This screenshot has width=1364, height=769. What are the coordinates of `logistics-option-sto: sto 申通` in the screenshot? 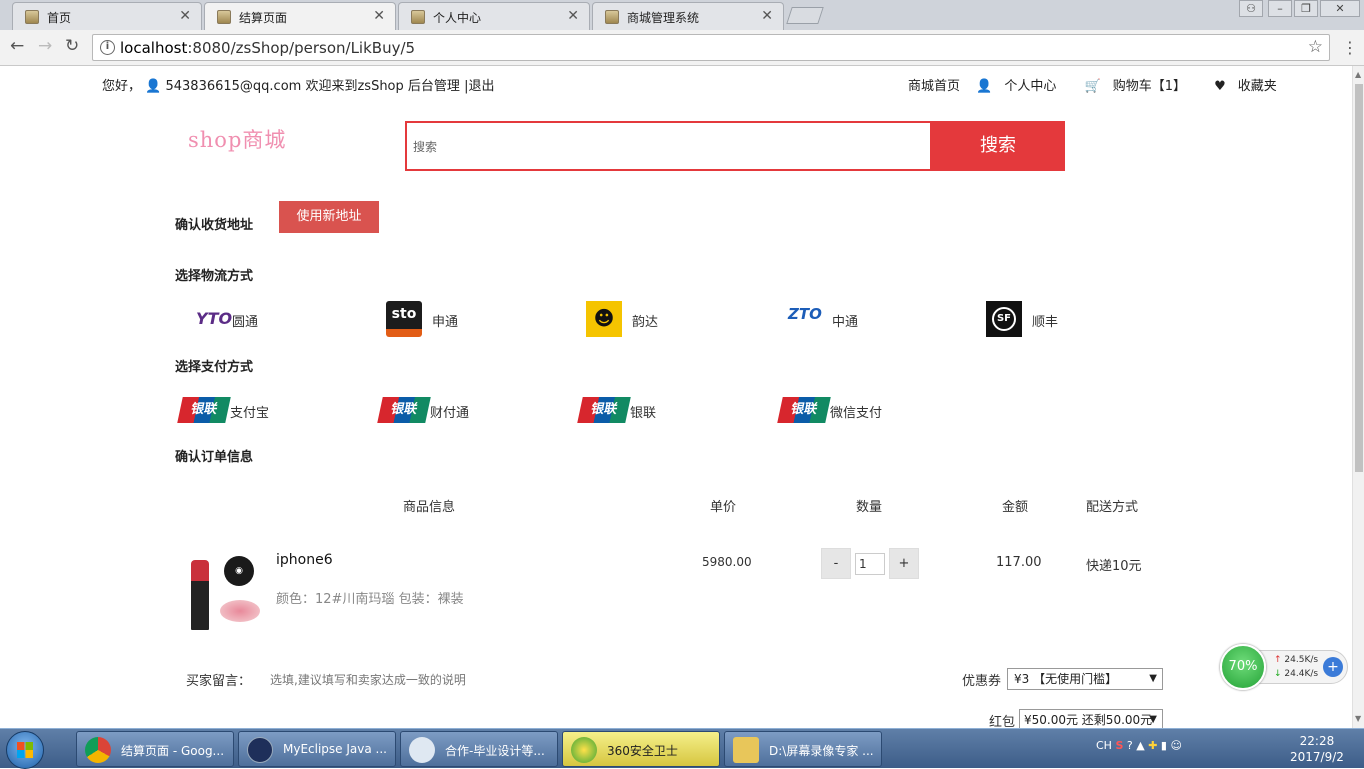 It's located at (446, 319).